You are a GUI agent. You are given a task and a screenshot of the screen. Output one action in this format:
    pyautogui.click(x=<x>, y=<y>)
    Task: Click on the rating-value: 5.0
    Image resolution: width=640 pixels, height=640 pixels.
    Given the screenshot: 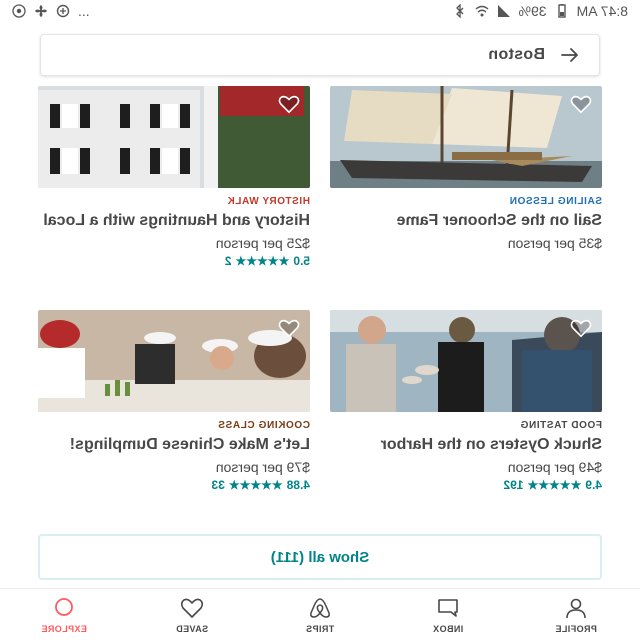 What is the action you would take?
    pyautogui.click(x=301, y=261)
    